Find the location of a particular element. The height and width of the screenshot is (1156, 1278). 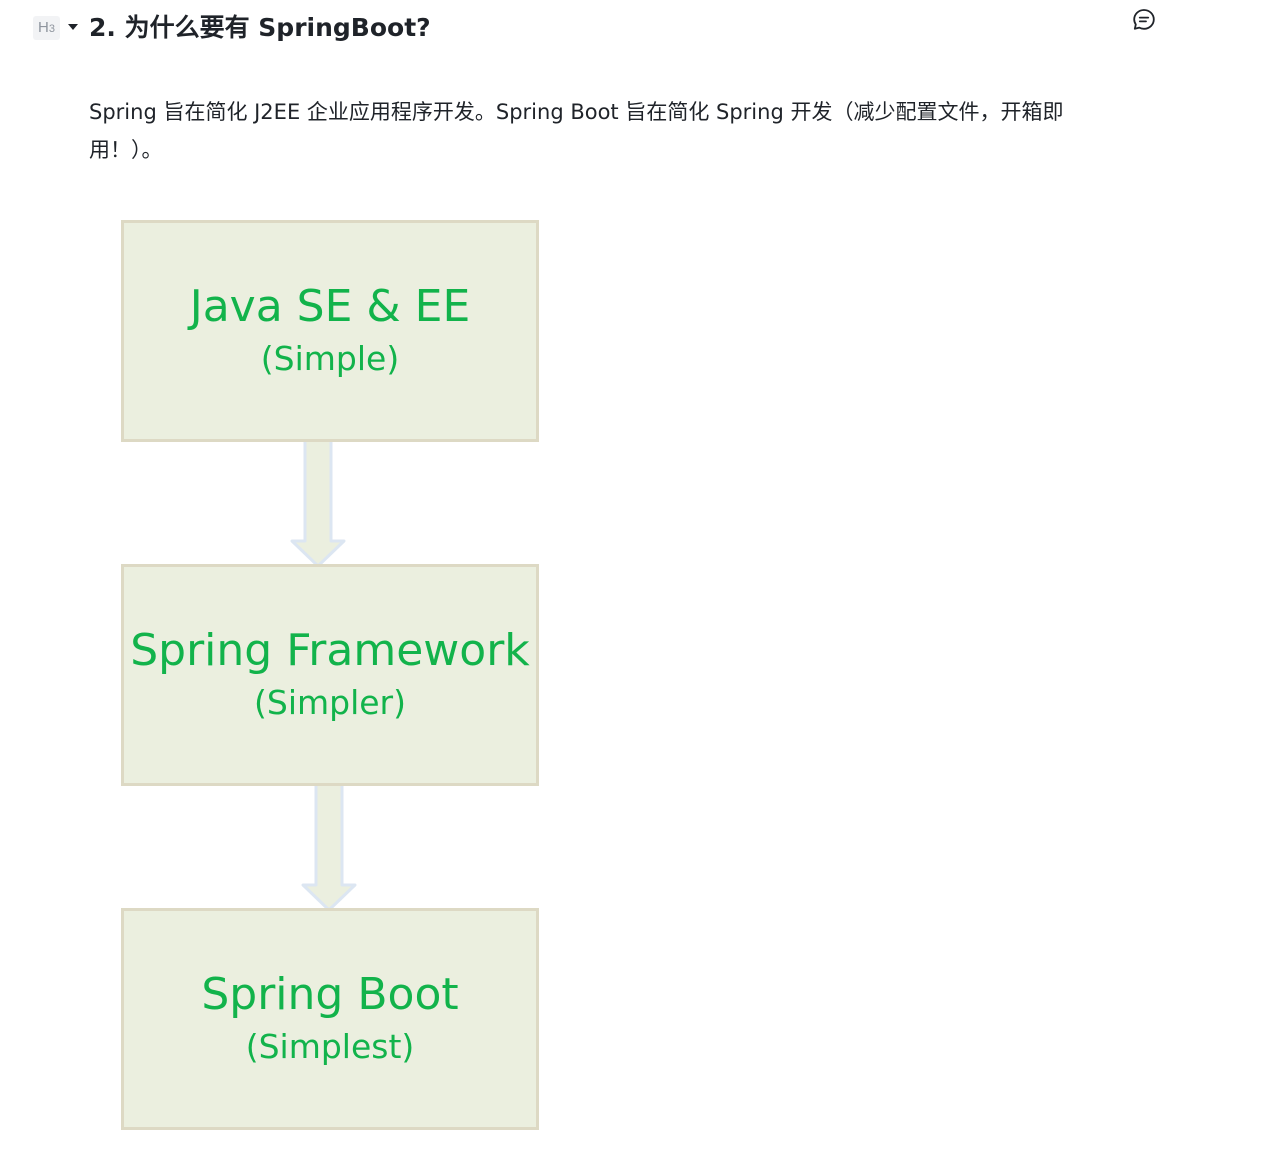

box-subtitle: (Simplest) is located at coordinates (330, 1046).